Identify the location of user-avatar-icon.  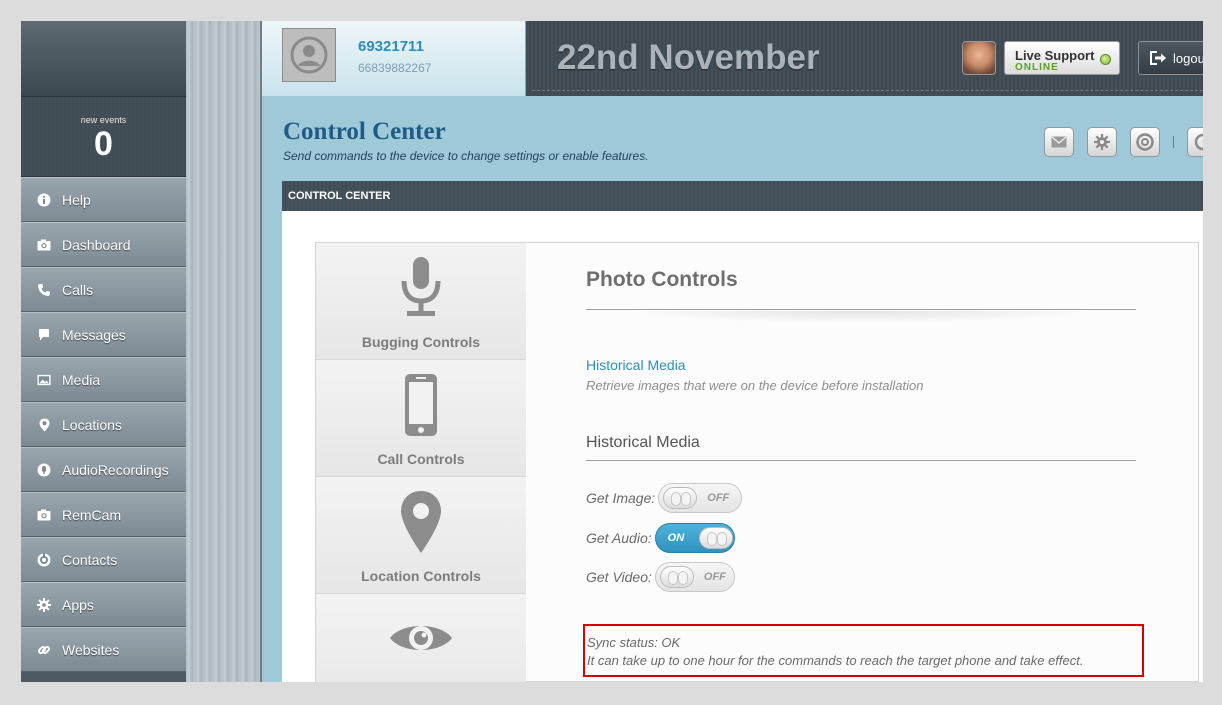
(309, 55).